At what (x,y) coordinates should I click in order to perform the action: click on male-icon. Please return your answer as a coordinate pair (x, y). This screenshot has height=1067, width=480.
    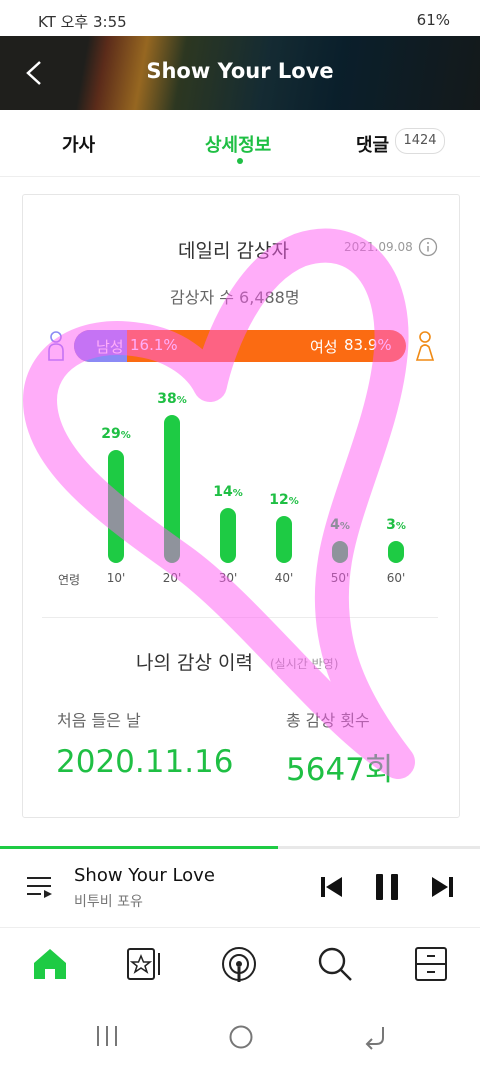
    Looking at the image, I should click on (56, 346).